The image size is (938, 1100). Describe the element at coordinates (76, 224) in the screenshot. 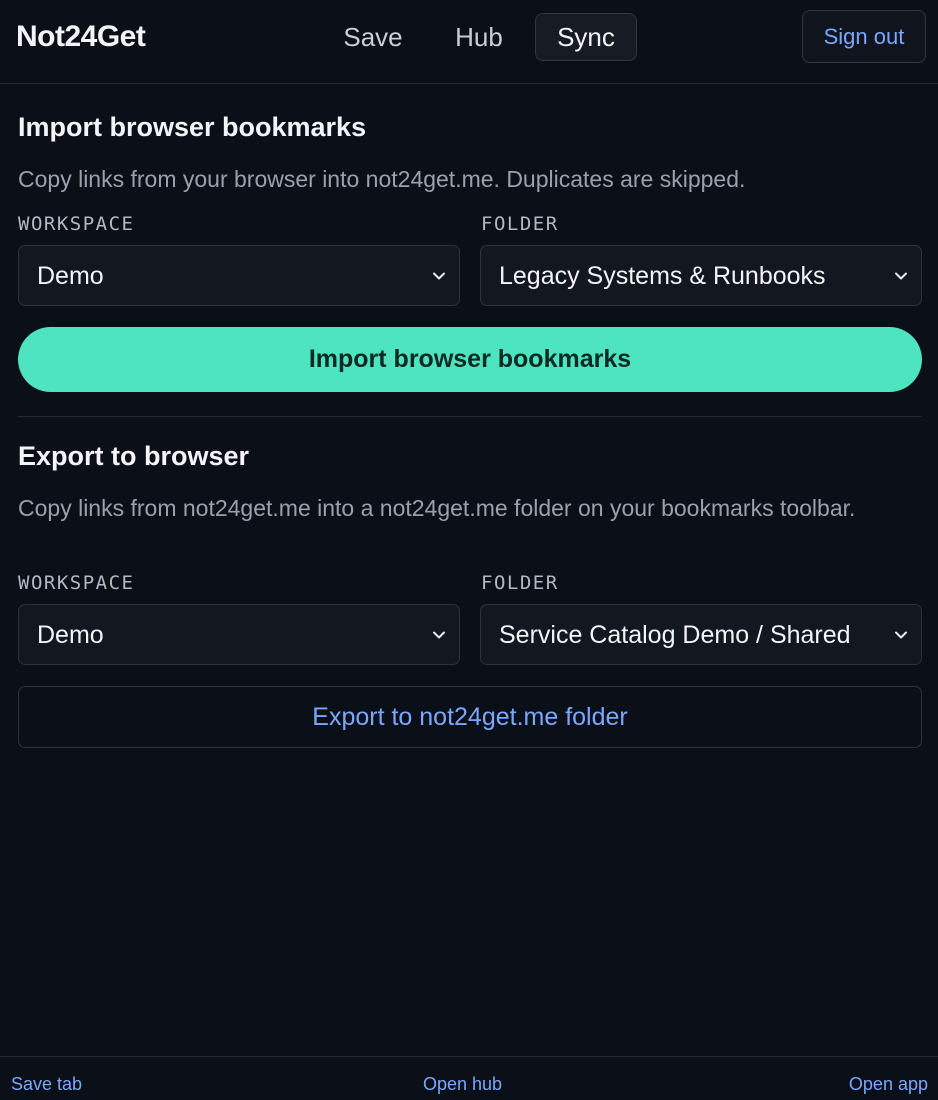

I see `import-workspace-label: WORKSPACE` at that location.